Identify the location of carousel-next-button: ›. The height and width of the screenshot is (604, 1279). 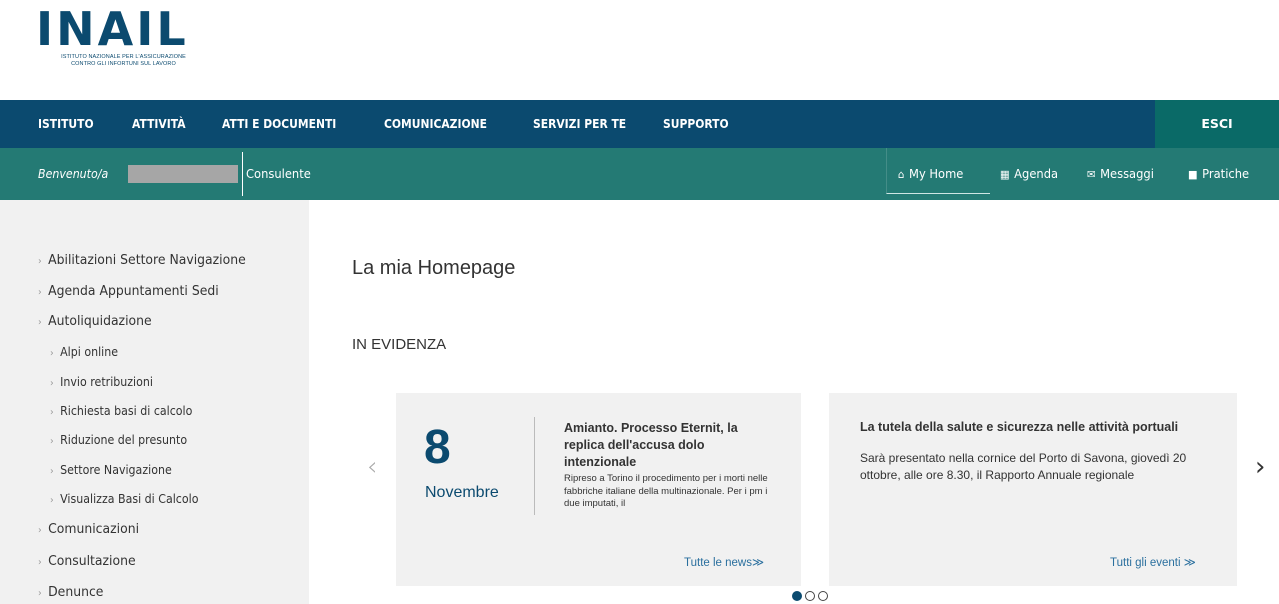
(1260, 467).